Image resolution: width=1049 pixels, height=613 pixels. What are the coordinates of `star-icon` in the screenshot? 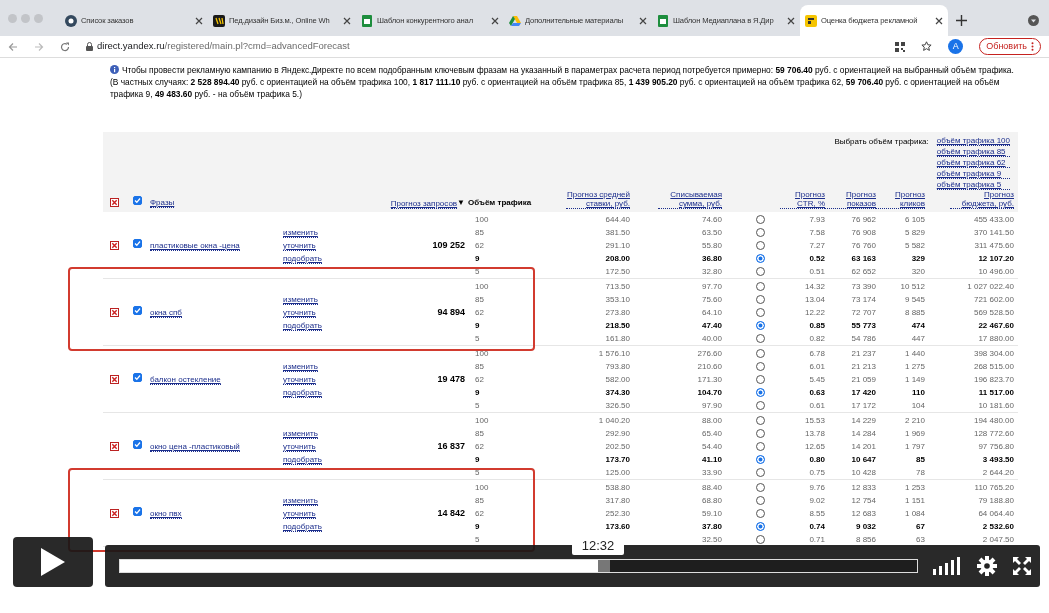 It's located at (927, 46).